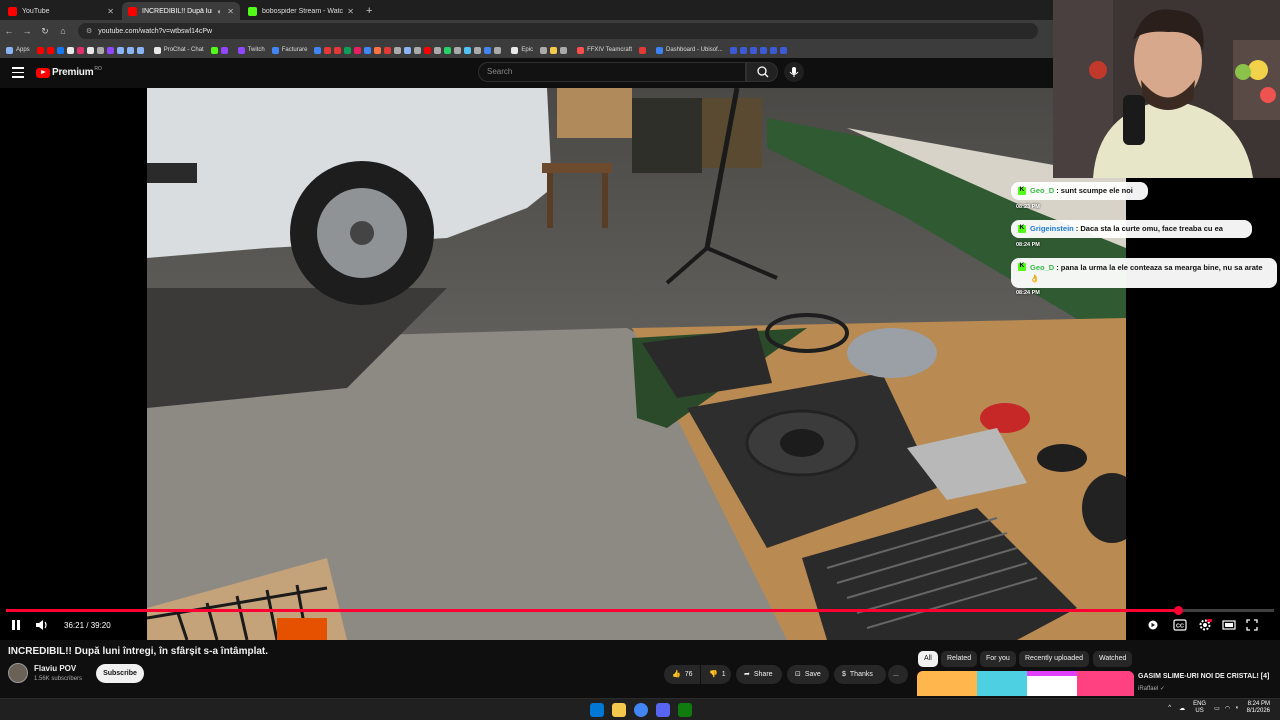 The image size is (1280, 720). Describe the element at coordinates (16, 625) in the screenshot. I see `pause-icon` at that location.